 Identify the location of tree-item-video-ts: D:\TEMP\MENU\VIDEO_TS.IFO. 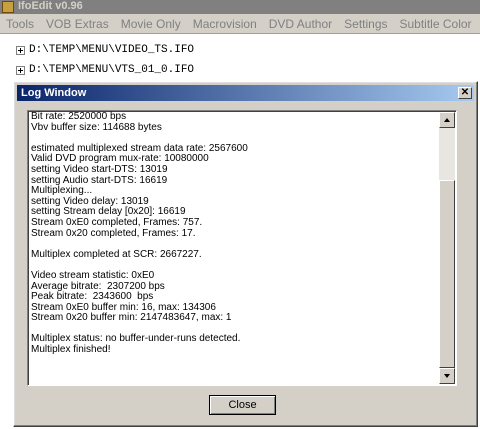
(105, 50).